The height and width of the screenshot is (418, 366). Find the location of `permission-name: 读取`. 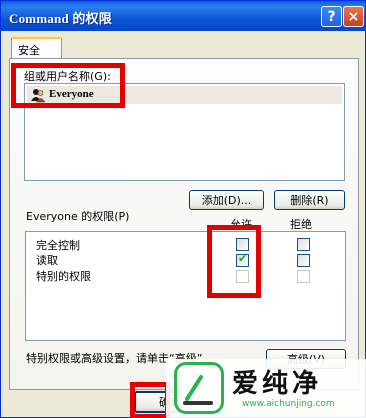

permission-name: 读取 is located at coordinates (47, 260).